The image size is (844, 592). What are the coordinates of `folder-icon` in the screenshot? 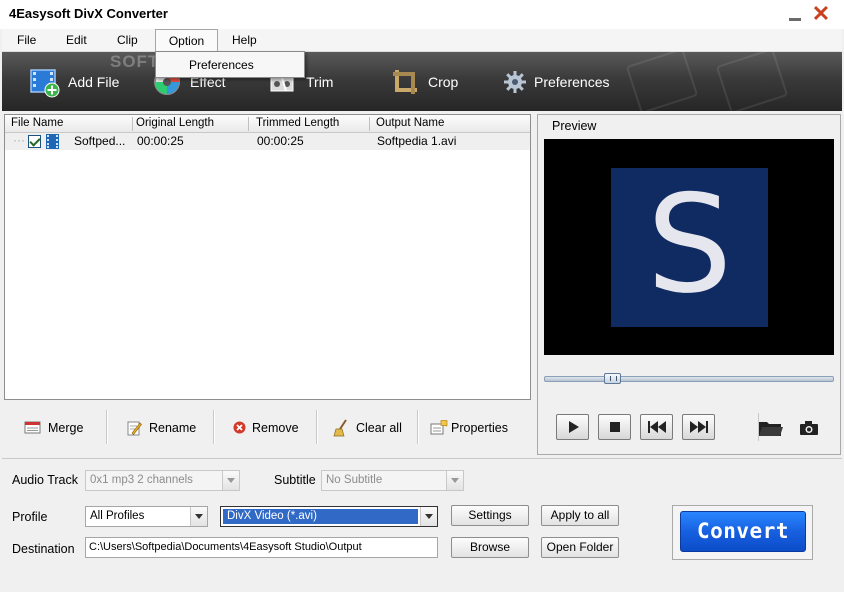 It's located at (771, 429).